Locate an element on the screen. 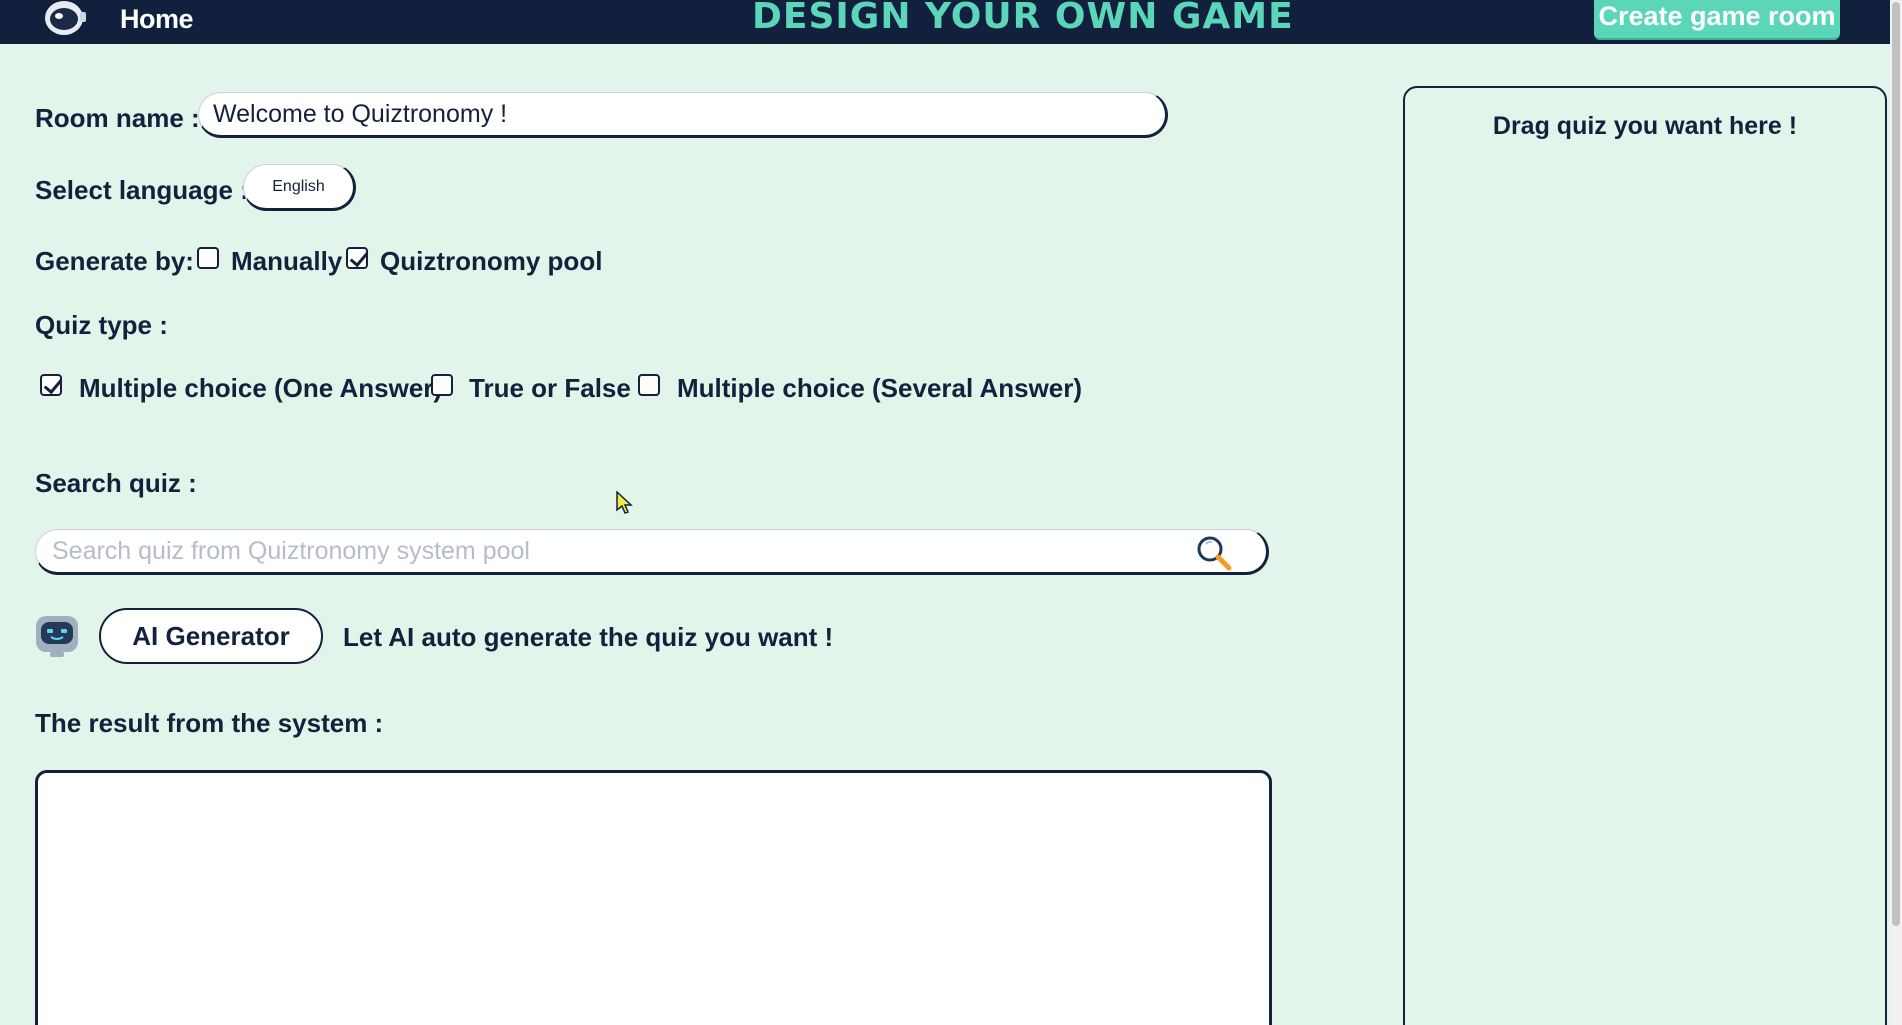  manually-checkbox is located at coordinates (208, 258).